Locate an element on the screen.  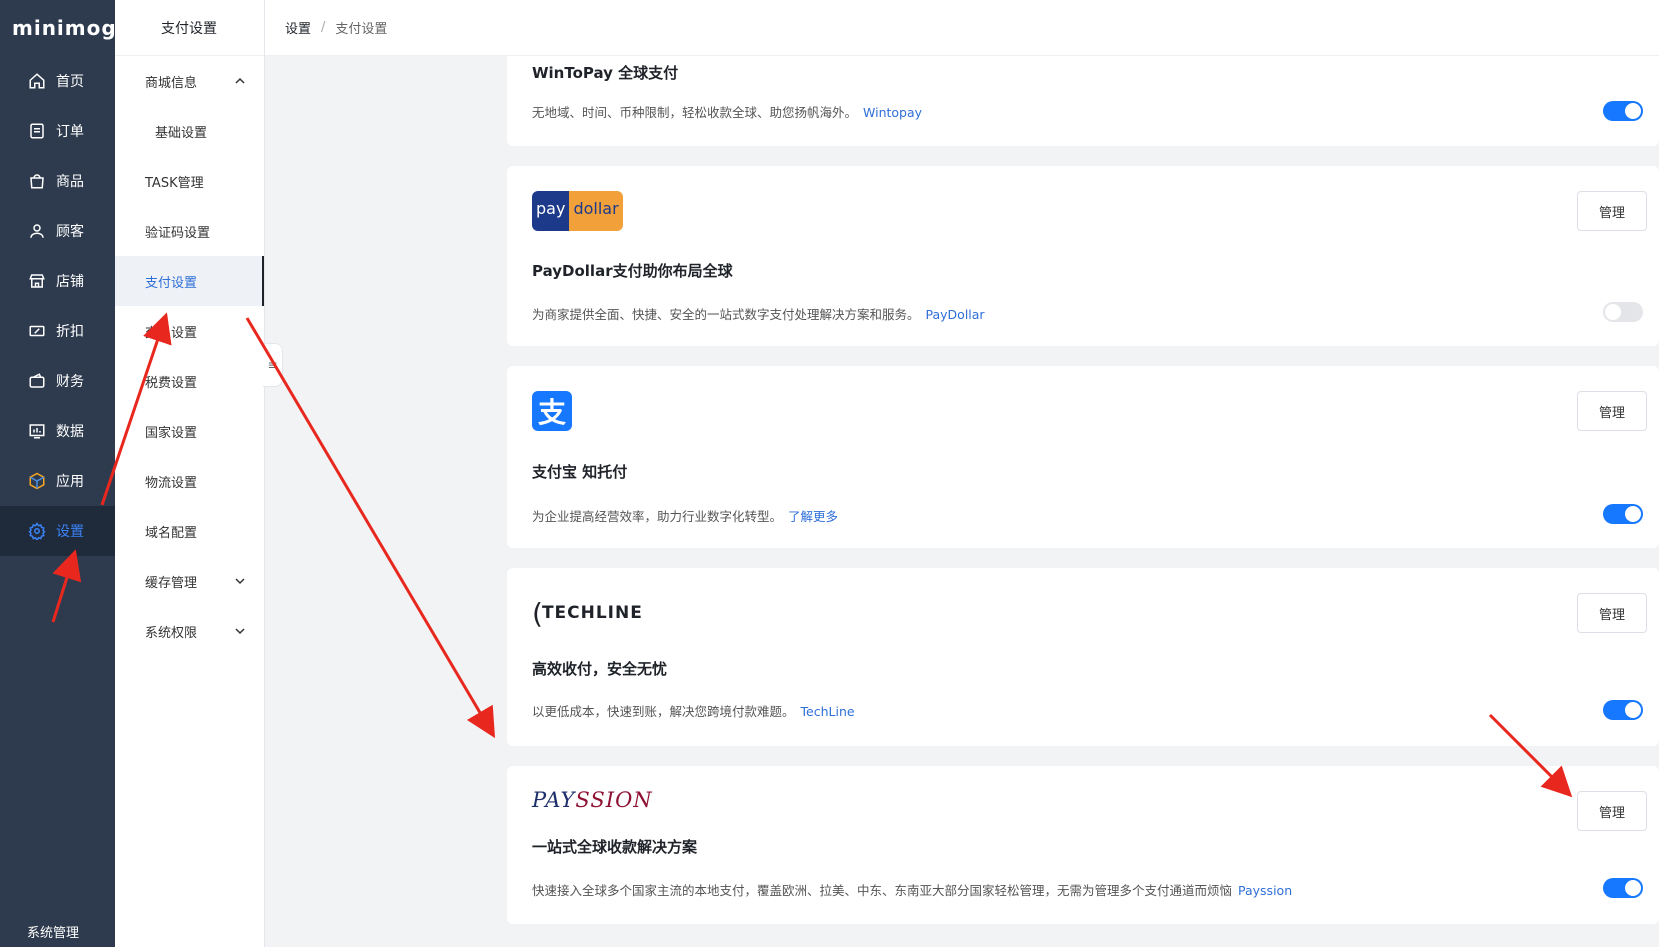
sidebar-item-store: 店铺 is located at coordinates (57, 281).